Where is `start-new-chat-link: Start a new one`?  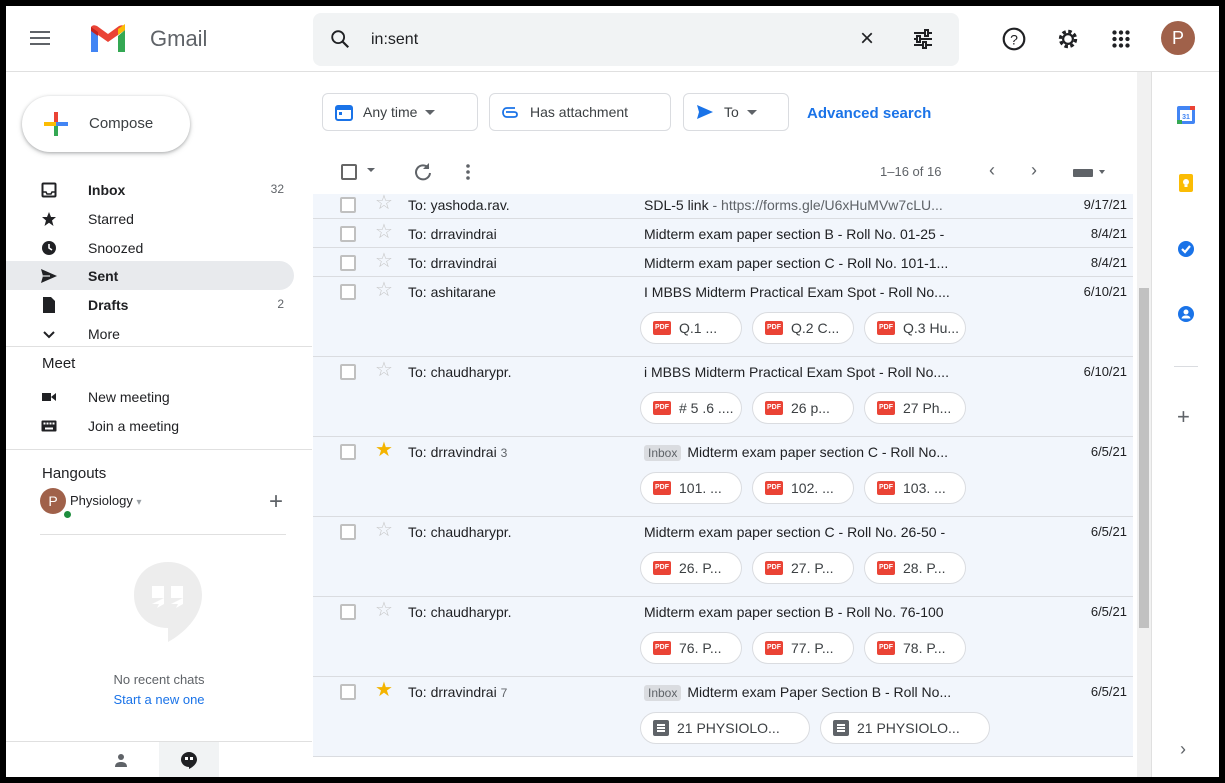 start-new-chat-link: Start a new one is located at coordinates (159, 699).